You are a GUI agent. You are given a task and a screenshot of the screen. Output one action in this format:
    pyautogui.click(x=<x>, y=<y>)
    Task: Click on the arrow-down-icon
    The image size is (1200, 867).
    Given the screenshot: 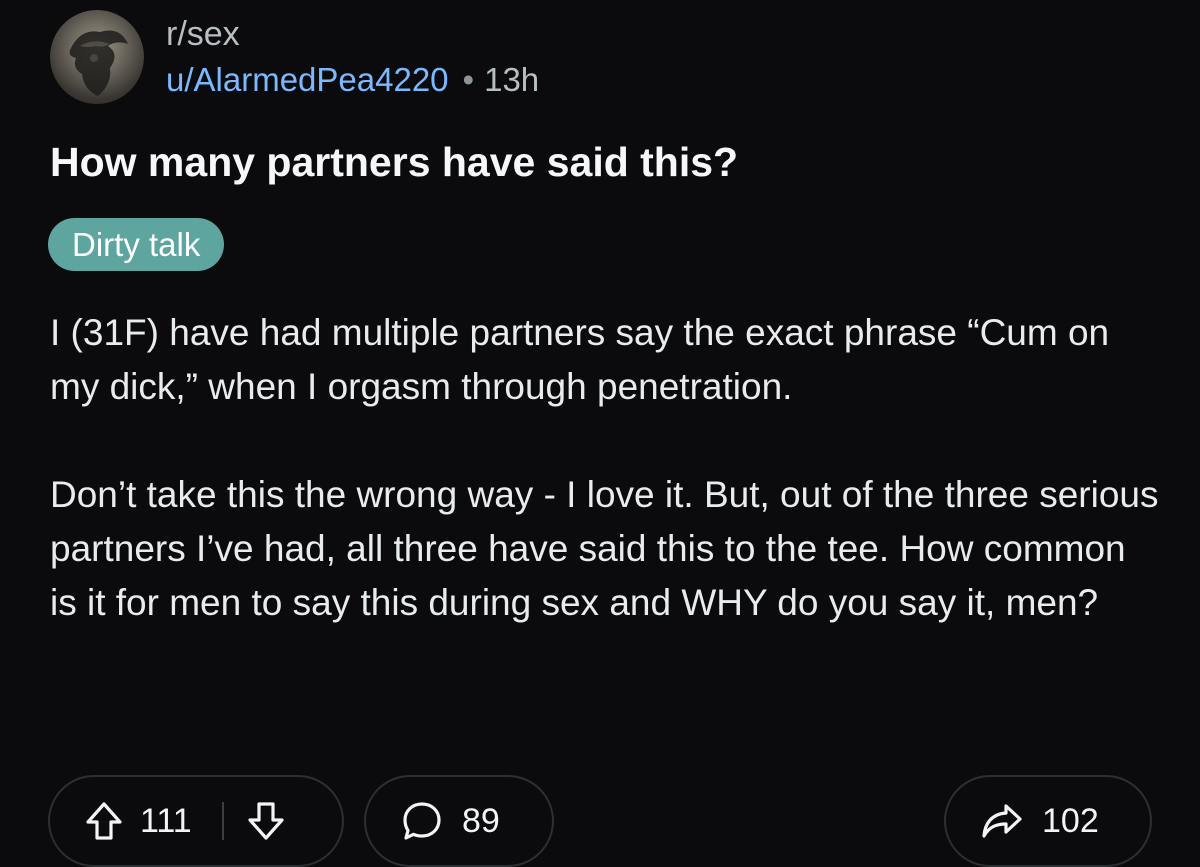 What is the action you would take?
    pyautogui.click(x=266, y=821)
    